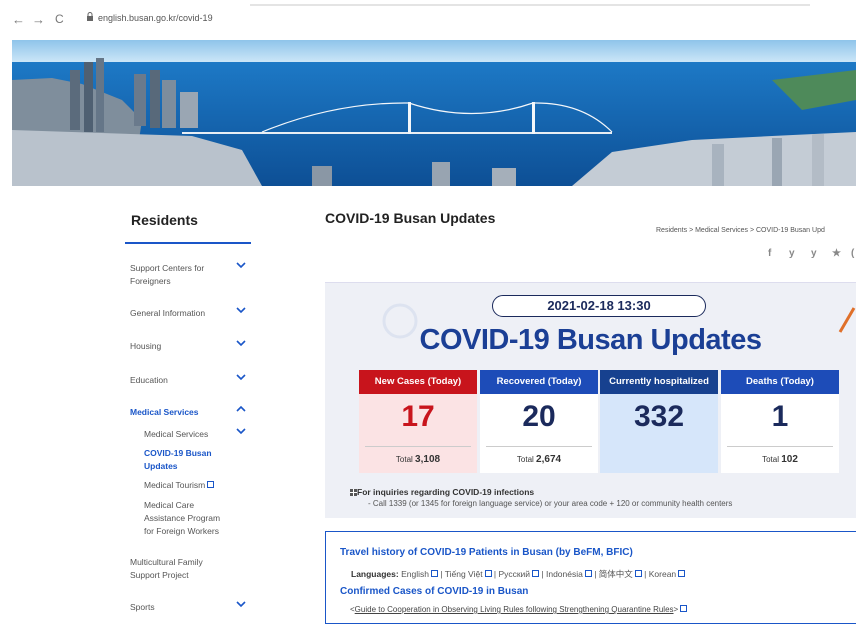 The height and width of the screenshot is (624, 856). I want to click on reload-icon: C, so click(59, 19).